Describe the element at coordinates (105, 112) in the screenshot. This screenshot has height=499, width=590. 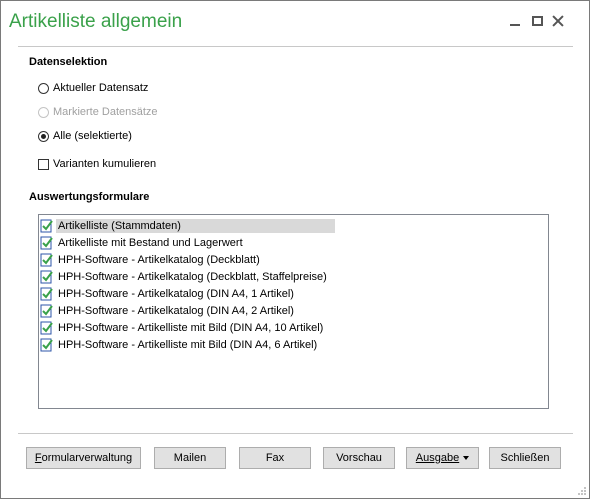
I see `radio-label: Markierte Datensätze` at that location.